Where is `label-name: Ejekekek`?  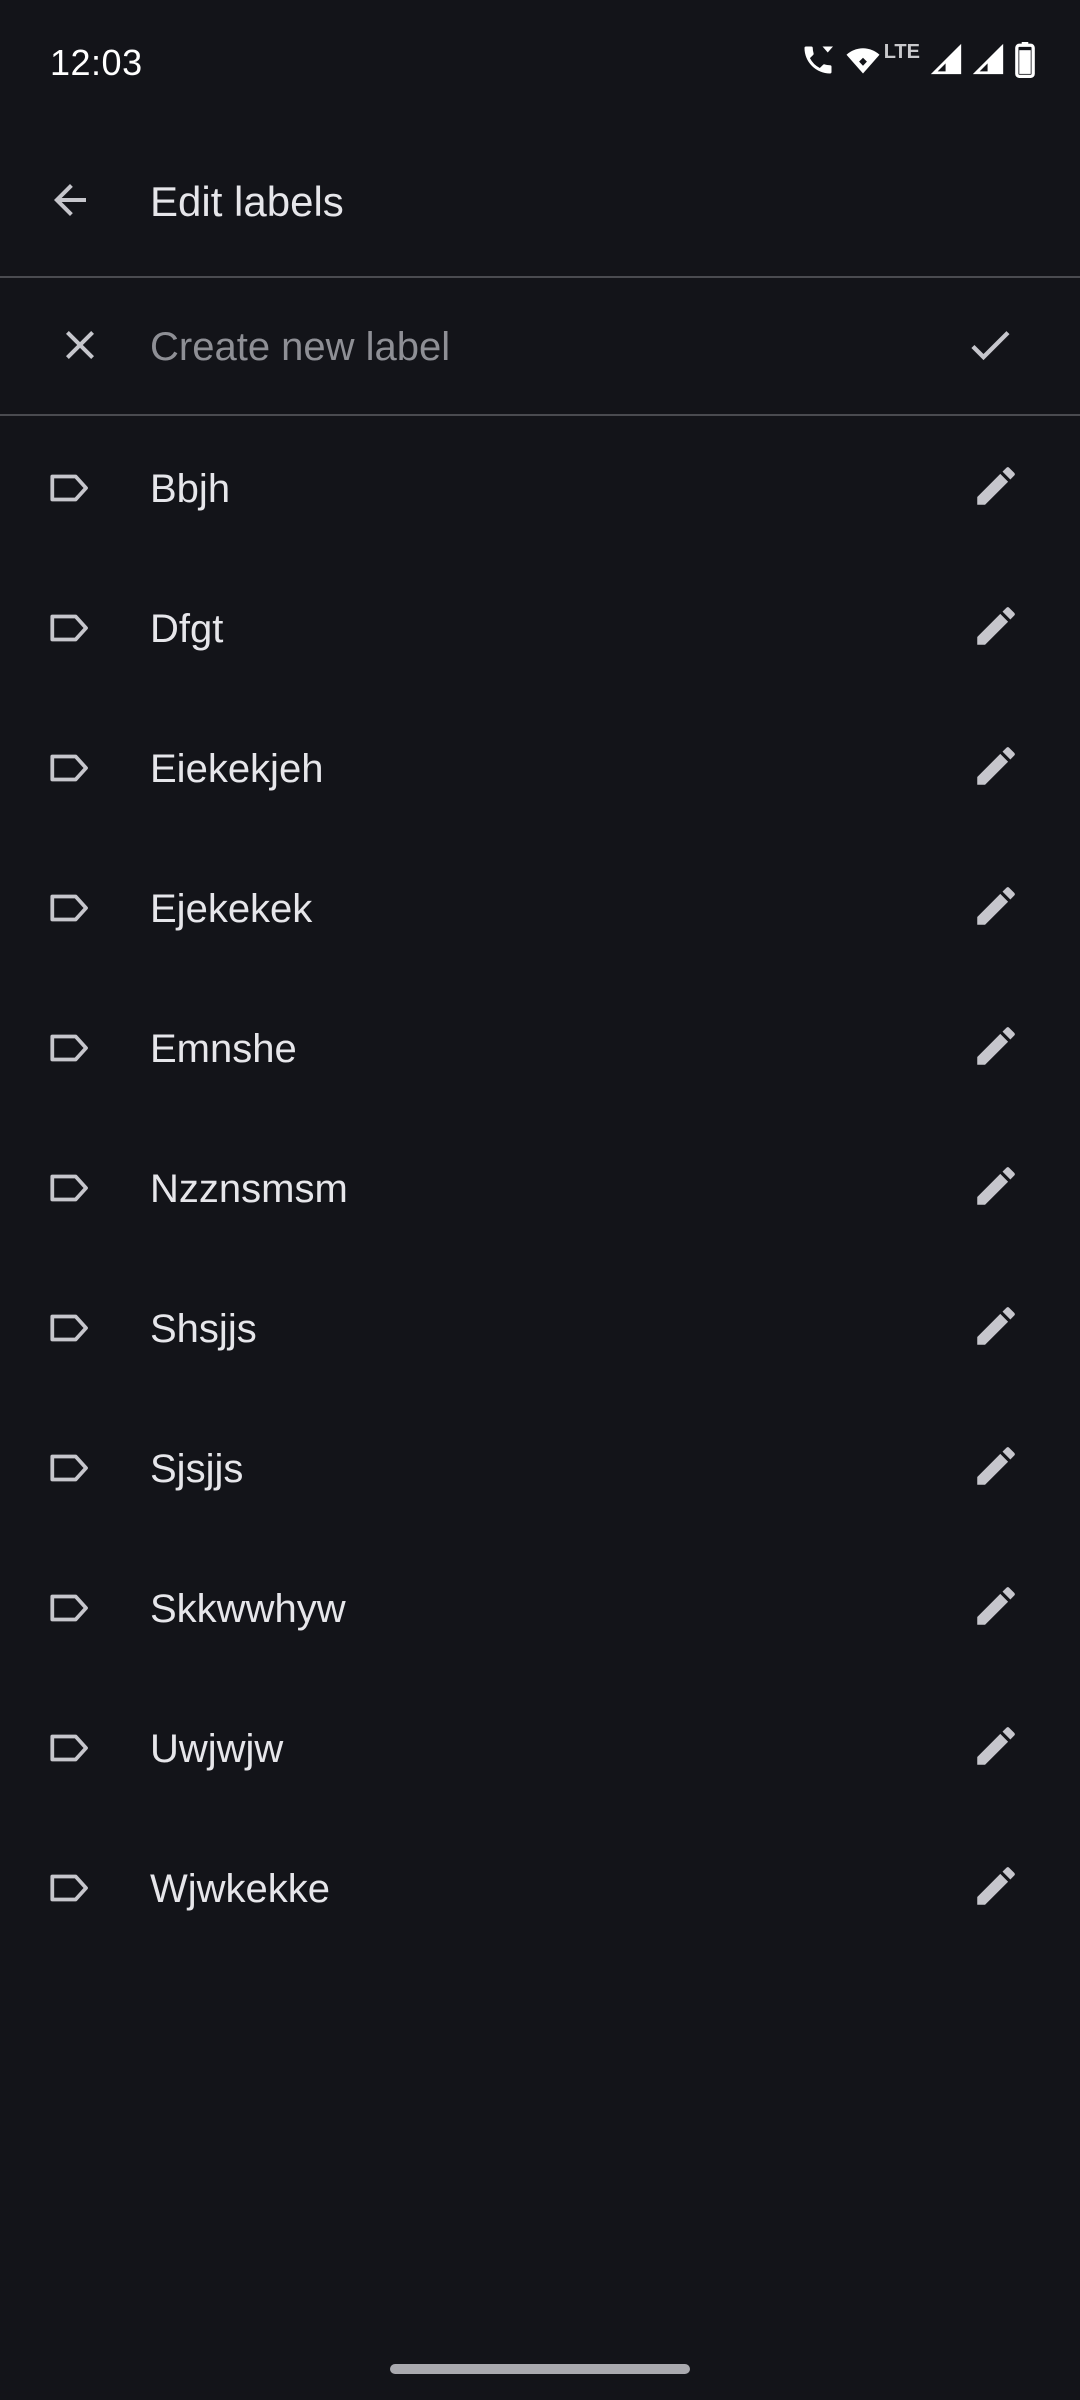 label-name: Ejekekek is located at coordinates (231, 909).